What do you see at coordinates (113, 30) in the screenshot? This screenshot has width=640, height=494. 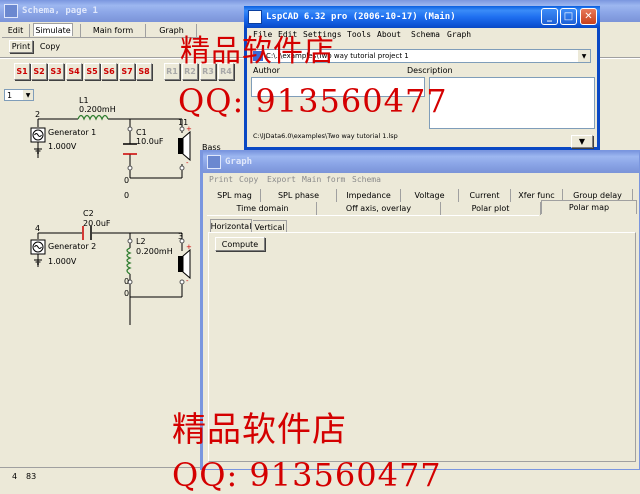 I see `tab-main-form: Main form` at bounding box center [113, 30].